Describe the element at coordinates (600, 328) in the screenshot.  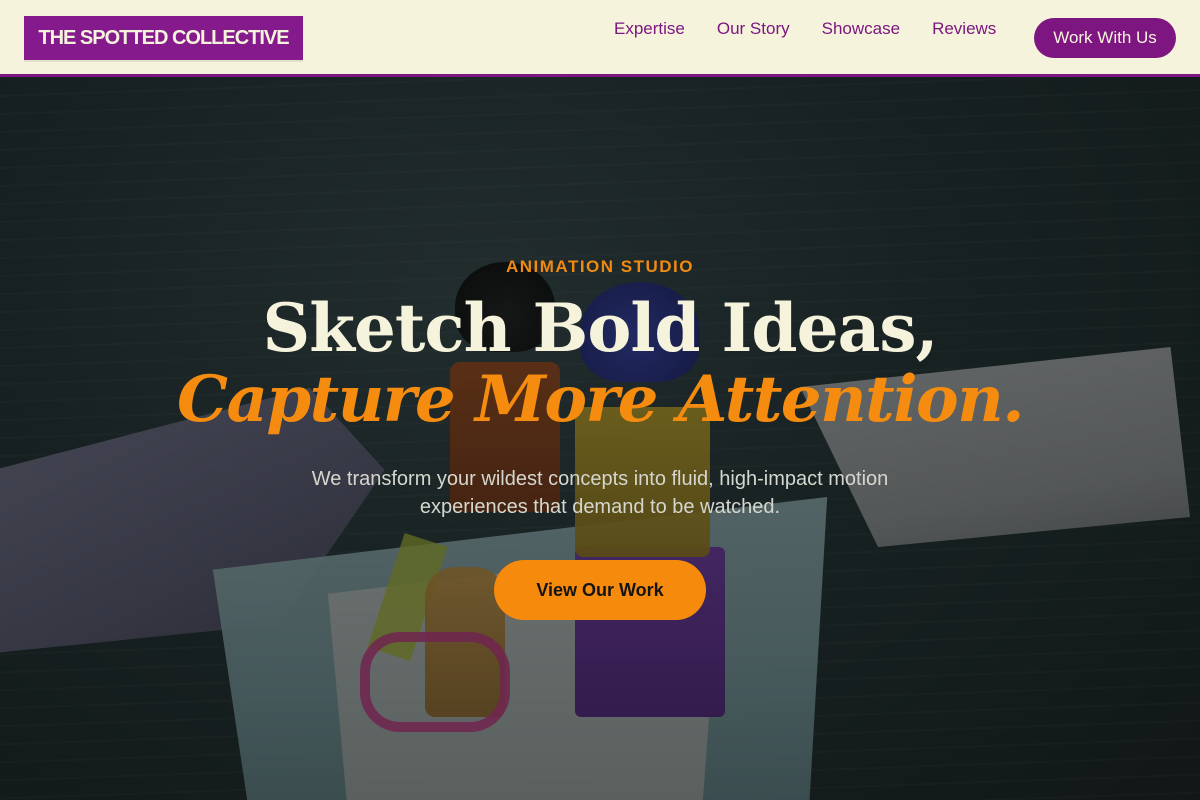
I see `hero-headline-line1: Sketch Bold Ideas,` at that location.